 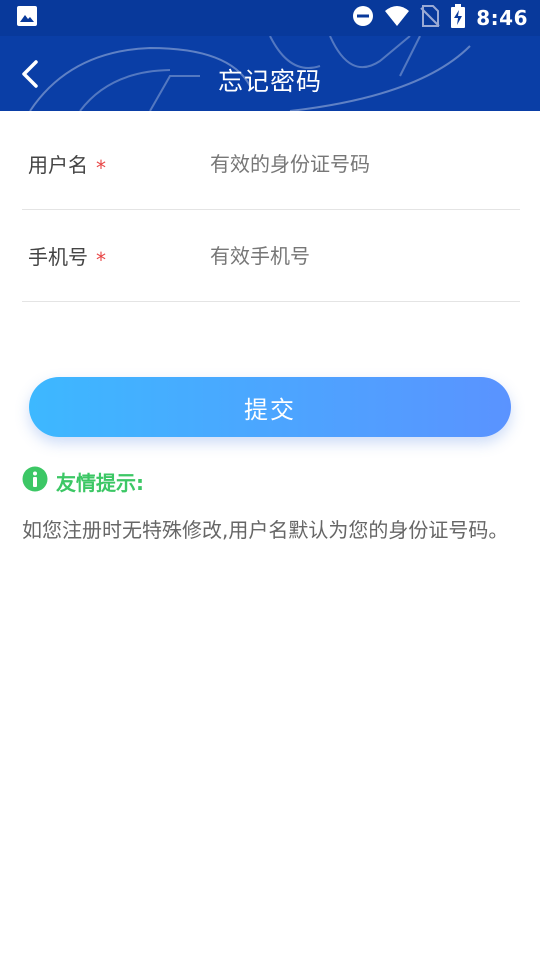 I want to click on page-title: 忘记密码, so click(x=269, y=81).